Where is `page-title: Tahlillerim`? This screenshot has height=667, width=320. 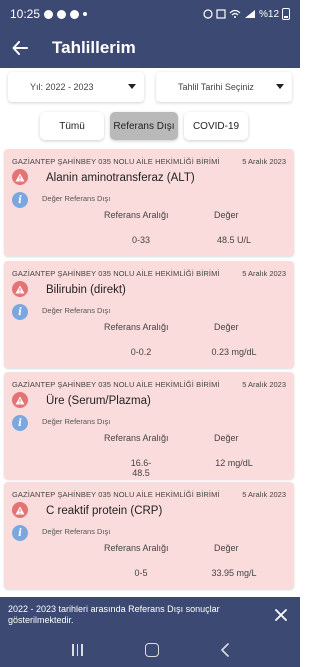
page-title: Tahlillerim is located at coordinates (94, 47).